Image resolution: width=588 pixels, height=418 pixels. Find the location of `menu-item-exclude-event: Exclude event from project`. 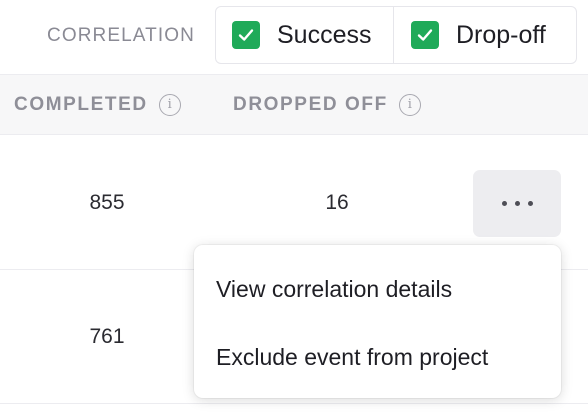

menu-item-exclude-event: Exclude event from project is located at coordinates (352, 357).